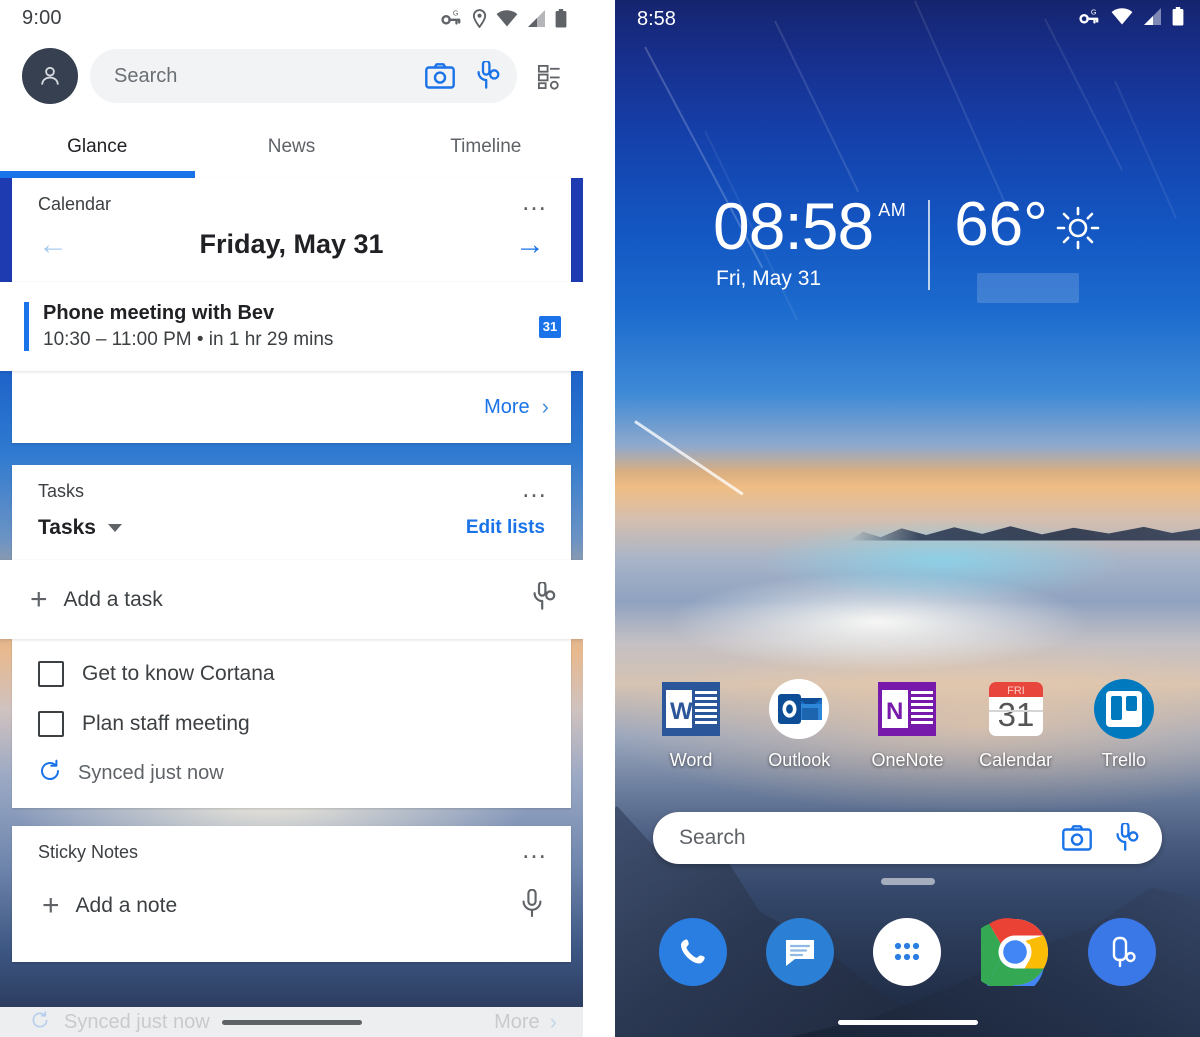  Describe the element at coordinates (907, 881) in the screenshot. I see `page-indicator` at that location.